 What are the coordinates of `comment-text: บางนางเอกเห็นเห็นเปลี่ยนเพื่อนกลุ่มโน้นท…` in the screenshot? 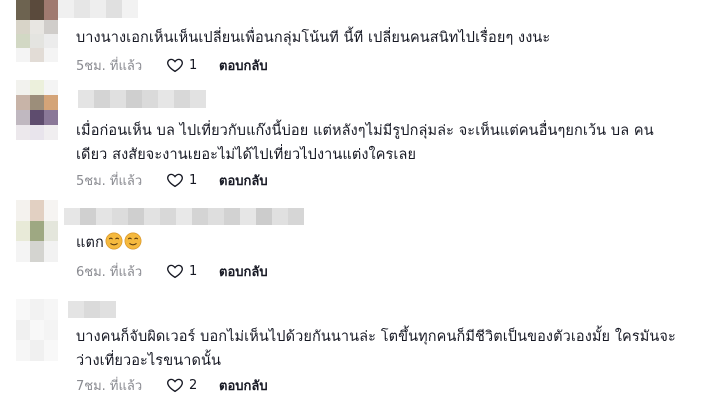 It's located at (313, 38).